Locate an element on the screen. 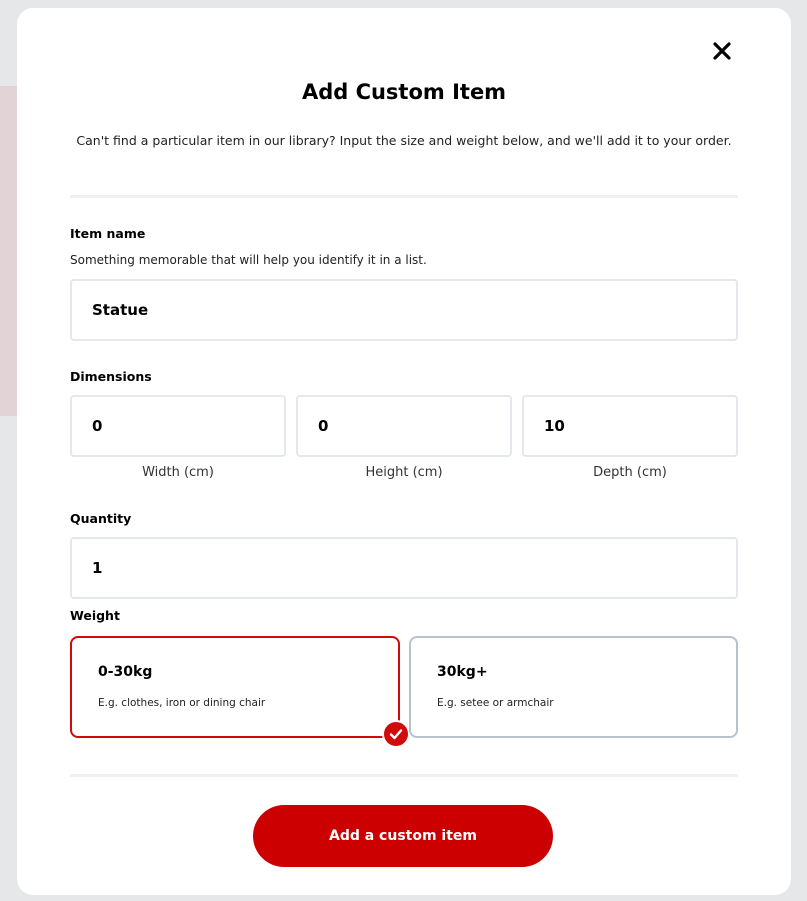 This screenshot has width=807, height=901. modal-title: Add Custom Item is located at coordinates (404, 92).